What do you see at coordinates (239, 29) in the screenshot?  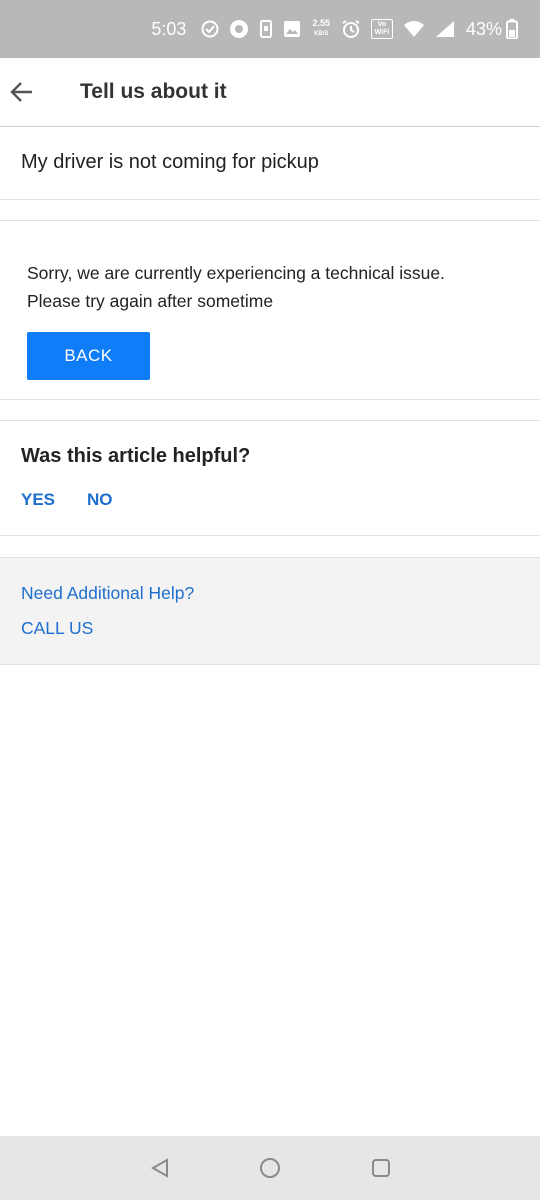 I see `record-icon` at bounding box center [239, 29].